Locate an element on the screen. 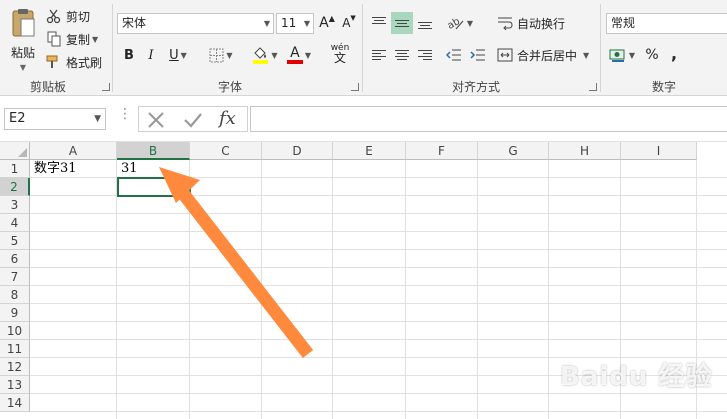 This screenshot has width=727, height=419. active-cell-selection is located at coordinates (154, 187).